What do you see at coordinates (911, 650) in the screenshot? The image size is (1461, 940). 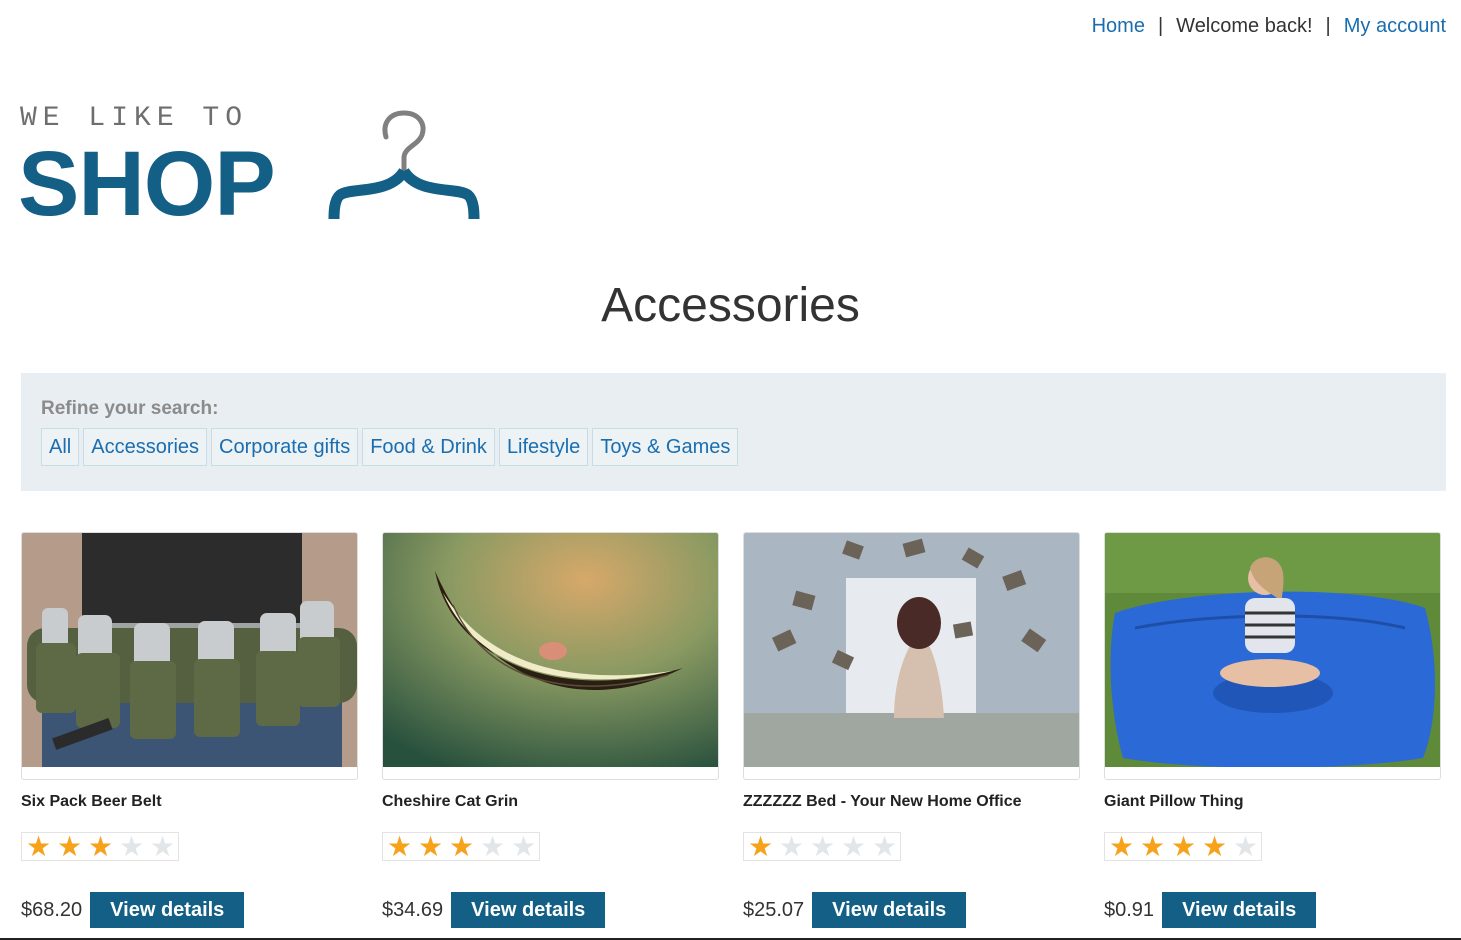 I see `bed-office-image` at bounding box center [911, 650].